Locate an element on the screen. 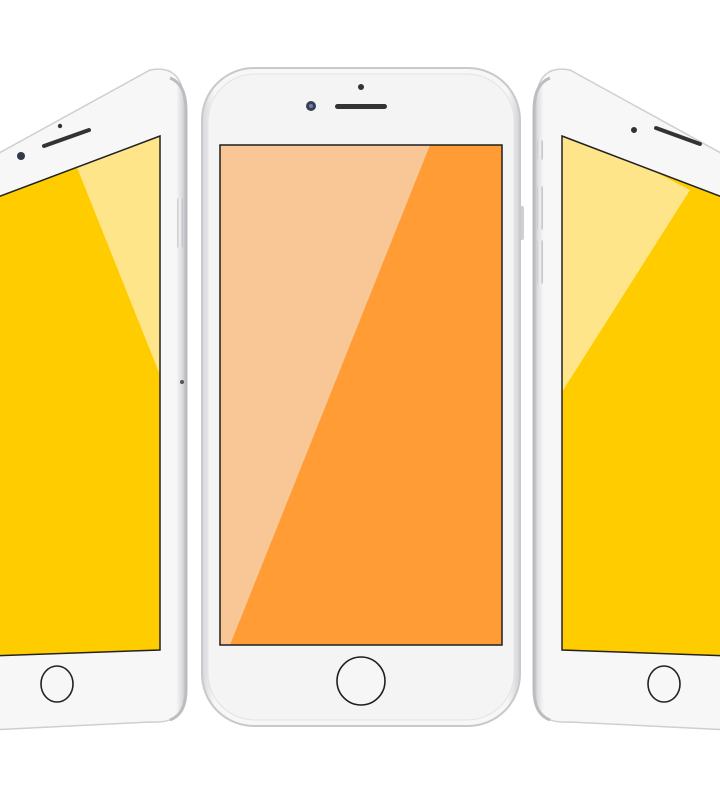  home-button-icon is located at coordinates (361, 681).